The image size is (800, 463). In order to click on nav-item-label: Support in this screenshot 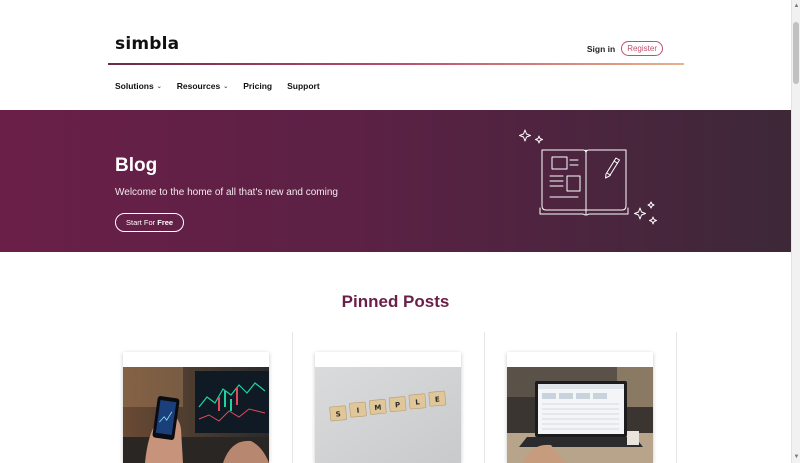, I will do `click(303, 86)`.